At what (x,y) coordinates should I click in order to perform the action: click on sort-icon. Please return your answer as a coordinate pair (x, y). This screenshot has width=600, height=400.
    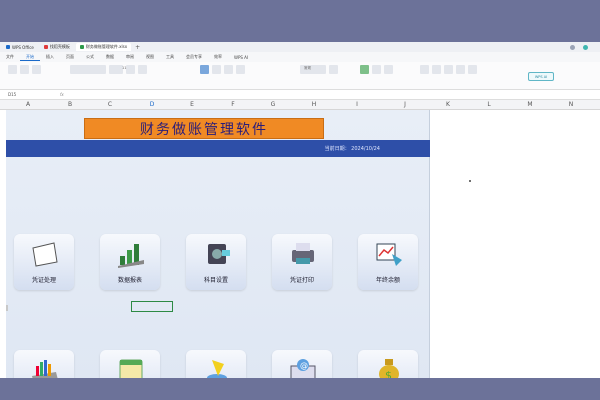
    Looking at the image, I should click on (448, 69).